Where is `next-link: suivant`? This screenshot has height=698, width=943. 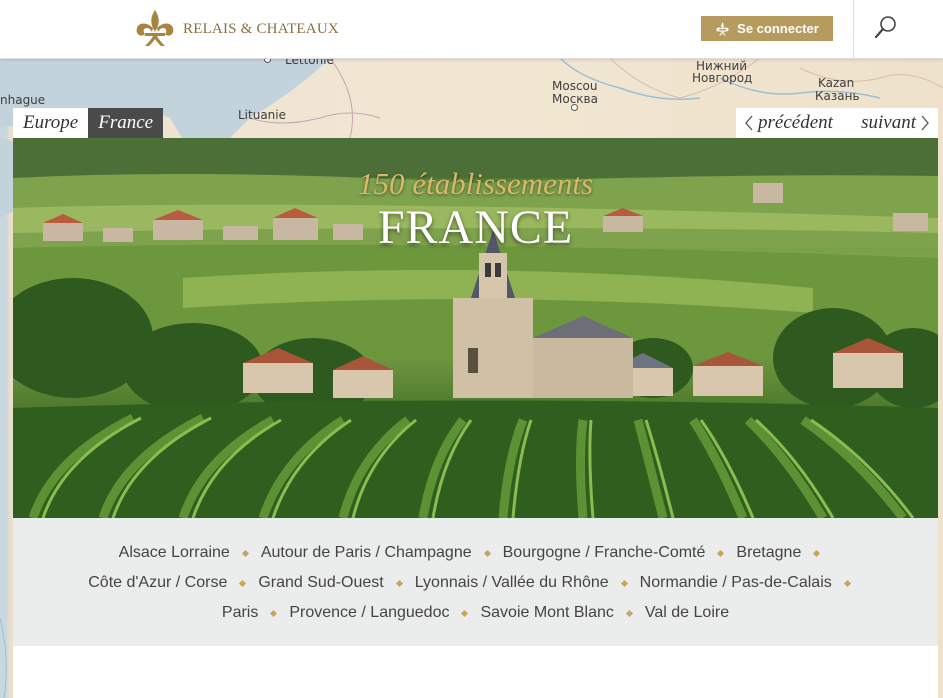
next-link: suivant is located at coordinates (895, 123).